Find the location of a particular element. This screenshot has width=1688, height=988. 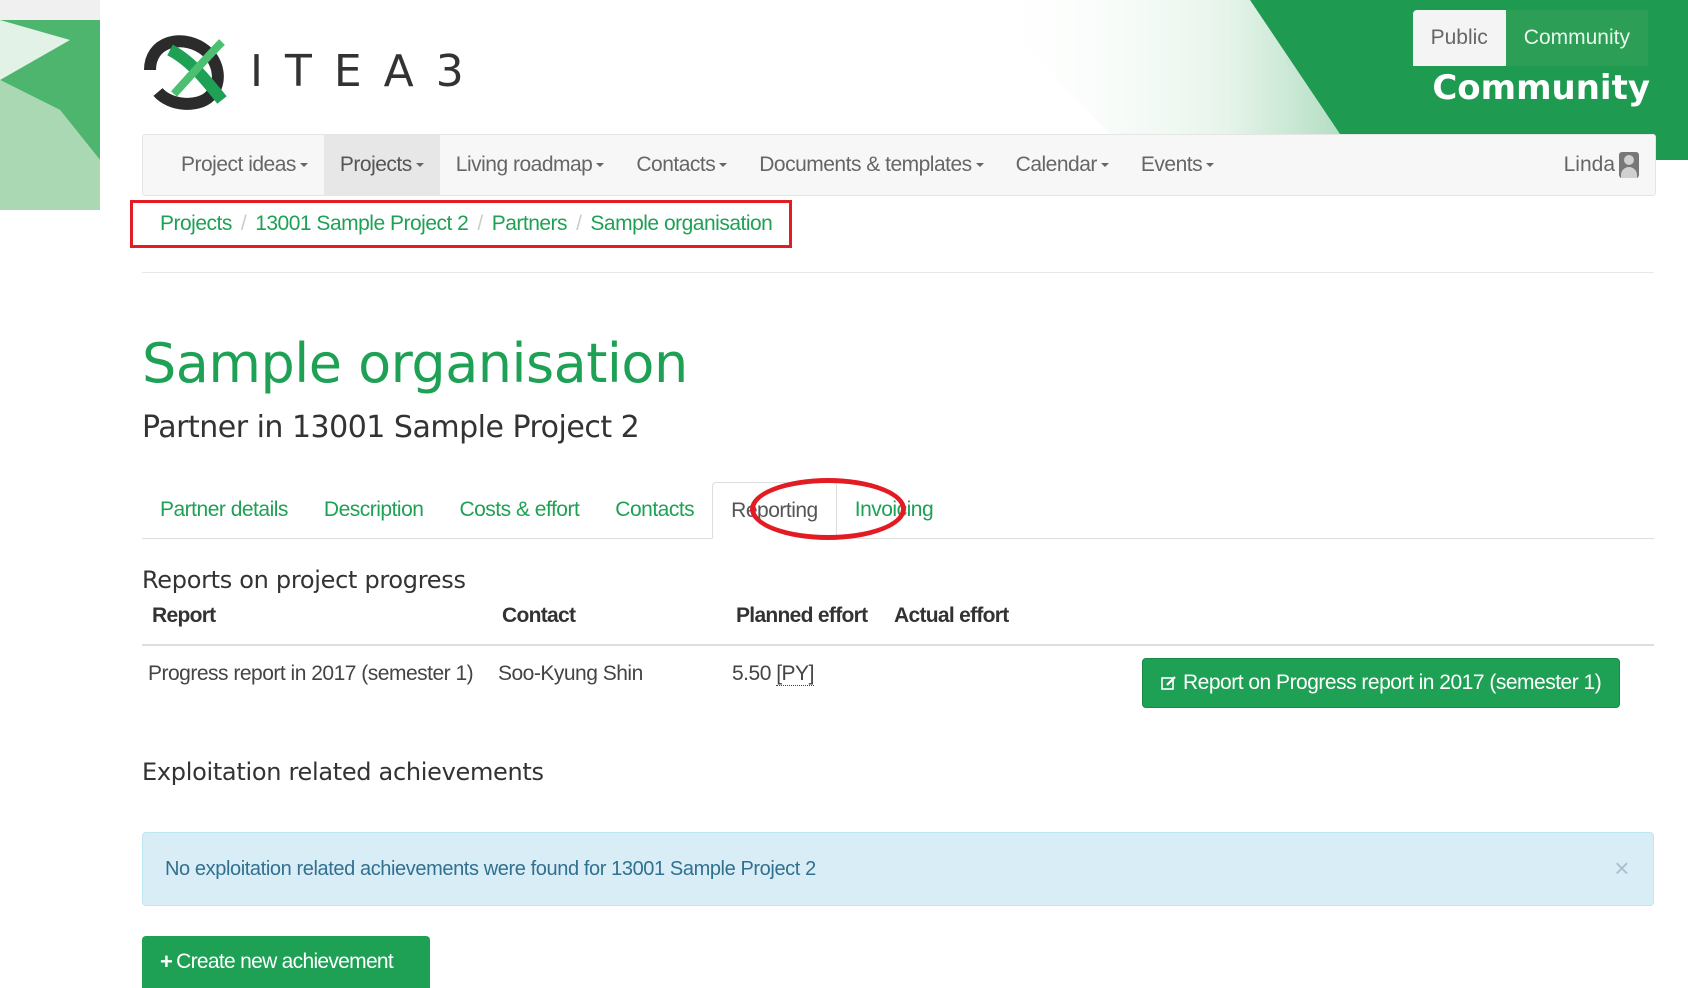

nav-item-contacts: Contacts is located at coordinates (681, 165).